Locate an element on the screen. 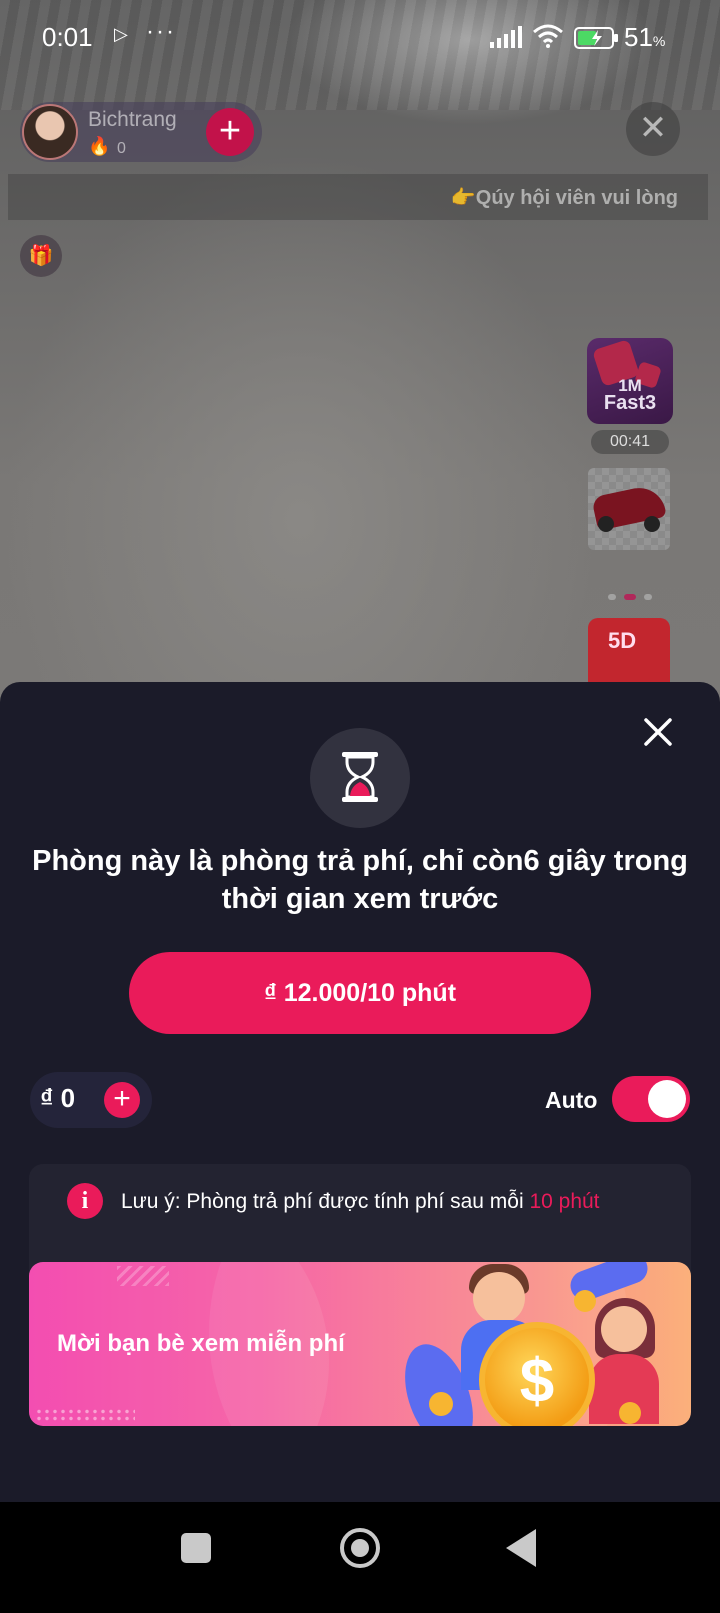 Image resolution: width=720 pixels, height=1613 pixels. game-tile-fast3: 1M Fast3 is located at coordinates (630, 381).